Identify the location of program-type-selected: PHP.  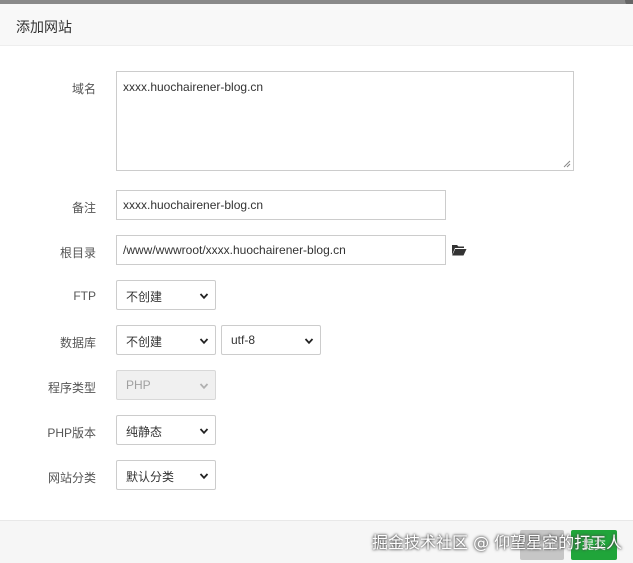
(138, 385).